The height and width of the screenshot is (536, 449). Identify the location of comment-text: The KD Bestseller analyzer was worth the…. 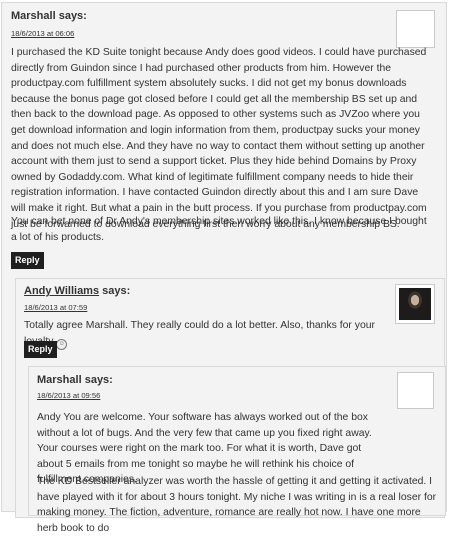
(237, 505).